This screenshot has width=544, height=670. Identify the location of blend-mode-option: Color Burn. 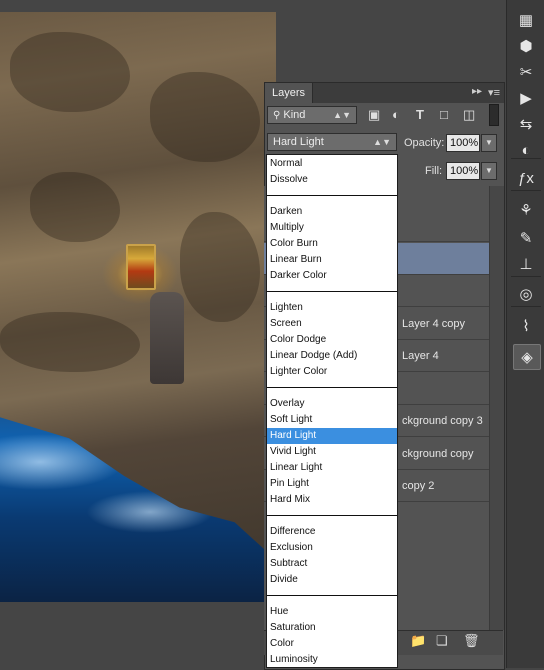
(332, 244).